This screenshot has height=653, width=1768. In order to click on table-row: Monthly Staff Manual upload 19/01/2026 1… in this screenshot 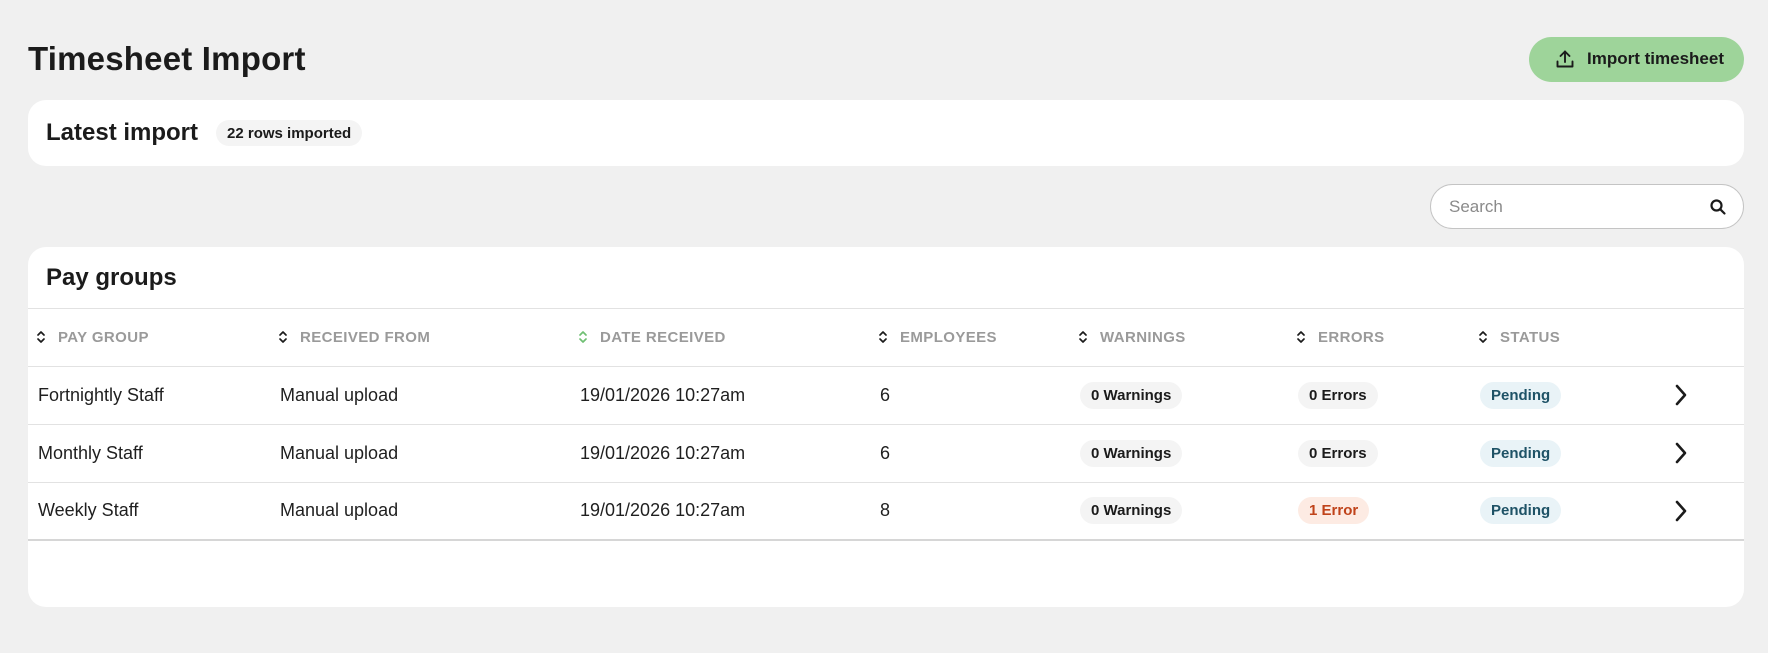, I will do `click(886, 453)`.